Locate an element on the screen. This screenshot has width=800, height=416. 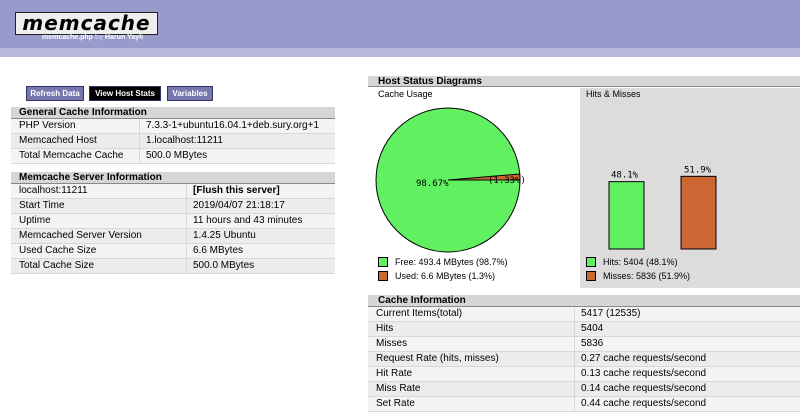
subtitle-file: memcache.php is located at coordinates (67, 37).